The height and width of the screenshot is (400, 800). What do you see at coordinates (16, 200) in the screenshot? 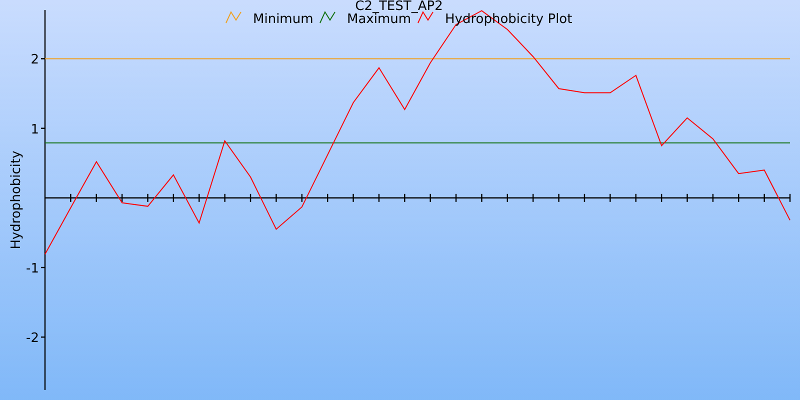
I see `y-axis-title: Hydrophobicity` at bounding box center [16, 200].